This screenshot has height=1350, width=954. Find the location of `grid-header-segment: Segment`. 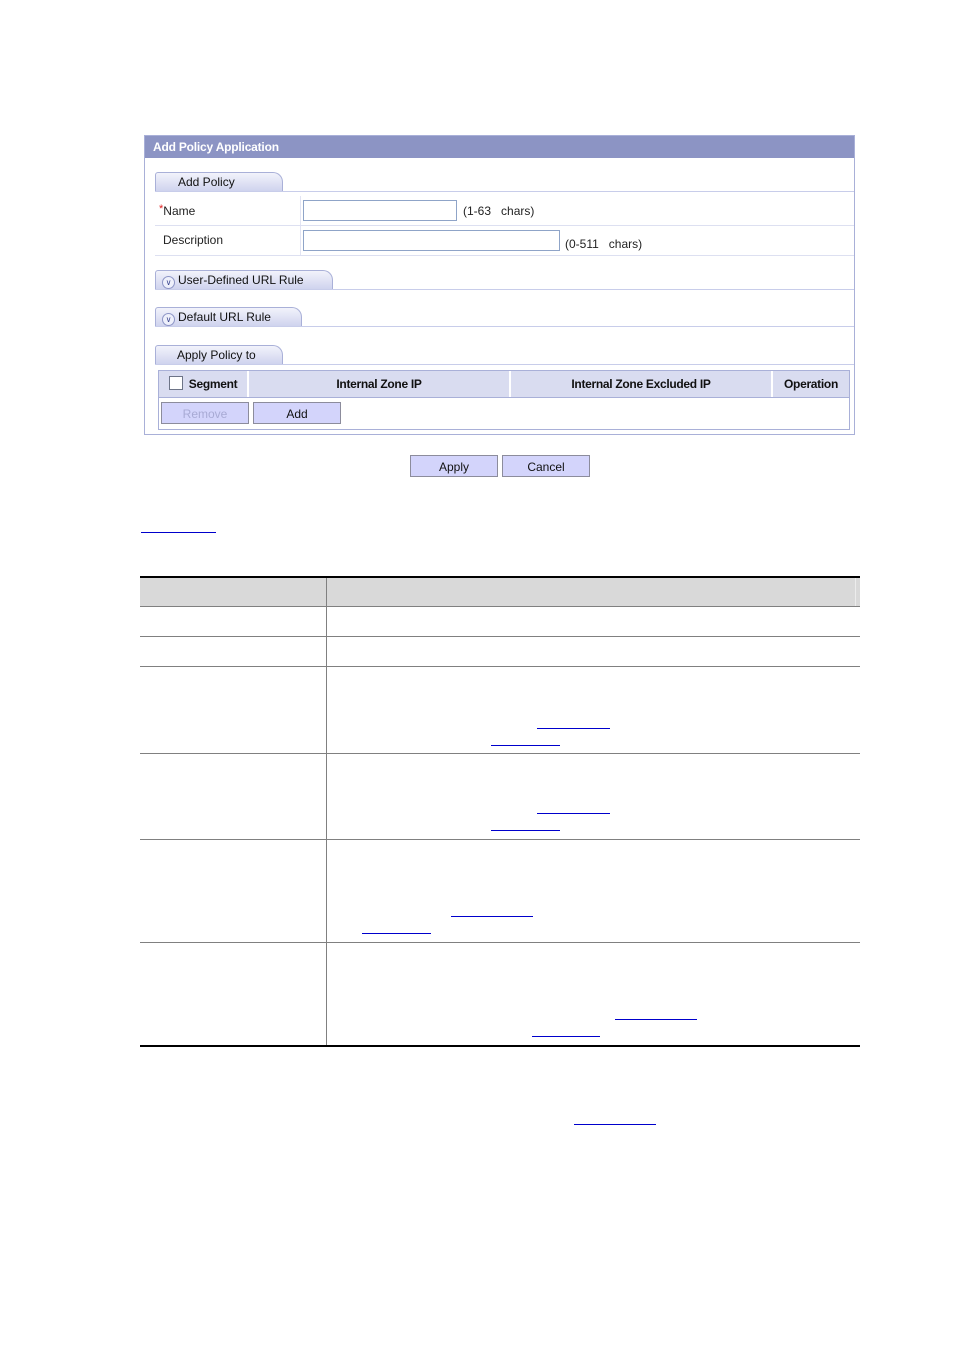

grid-header-segment: Segment is located at coordinates (204, 384).